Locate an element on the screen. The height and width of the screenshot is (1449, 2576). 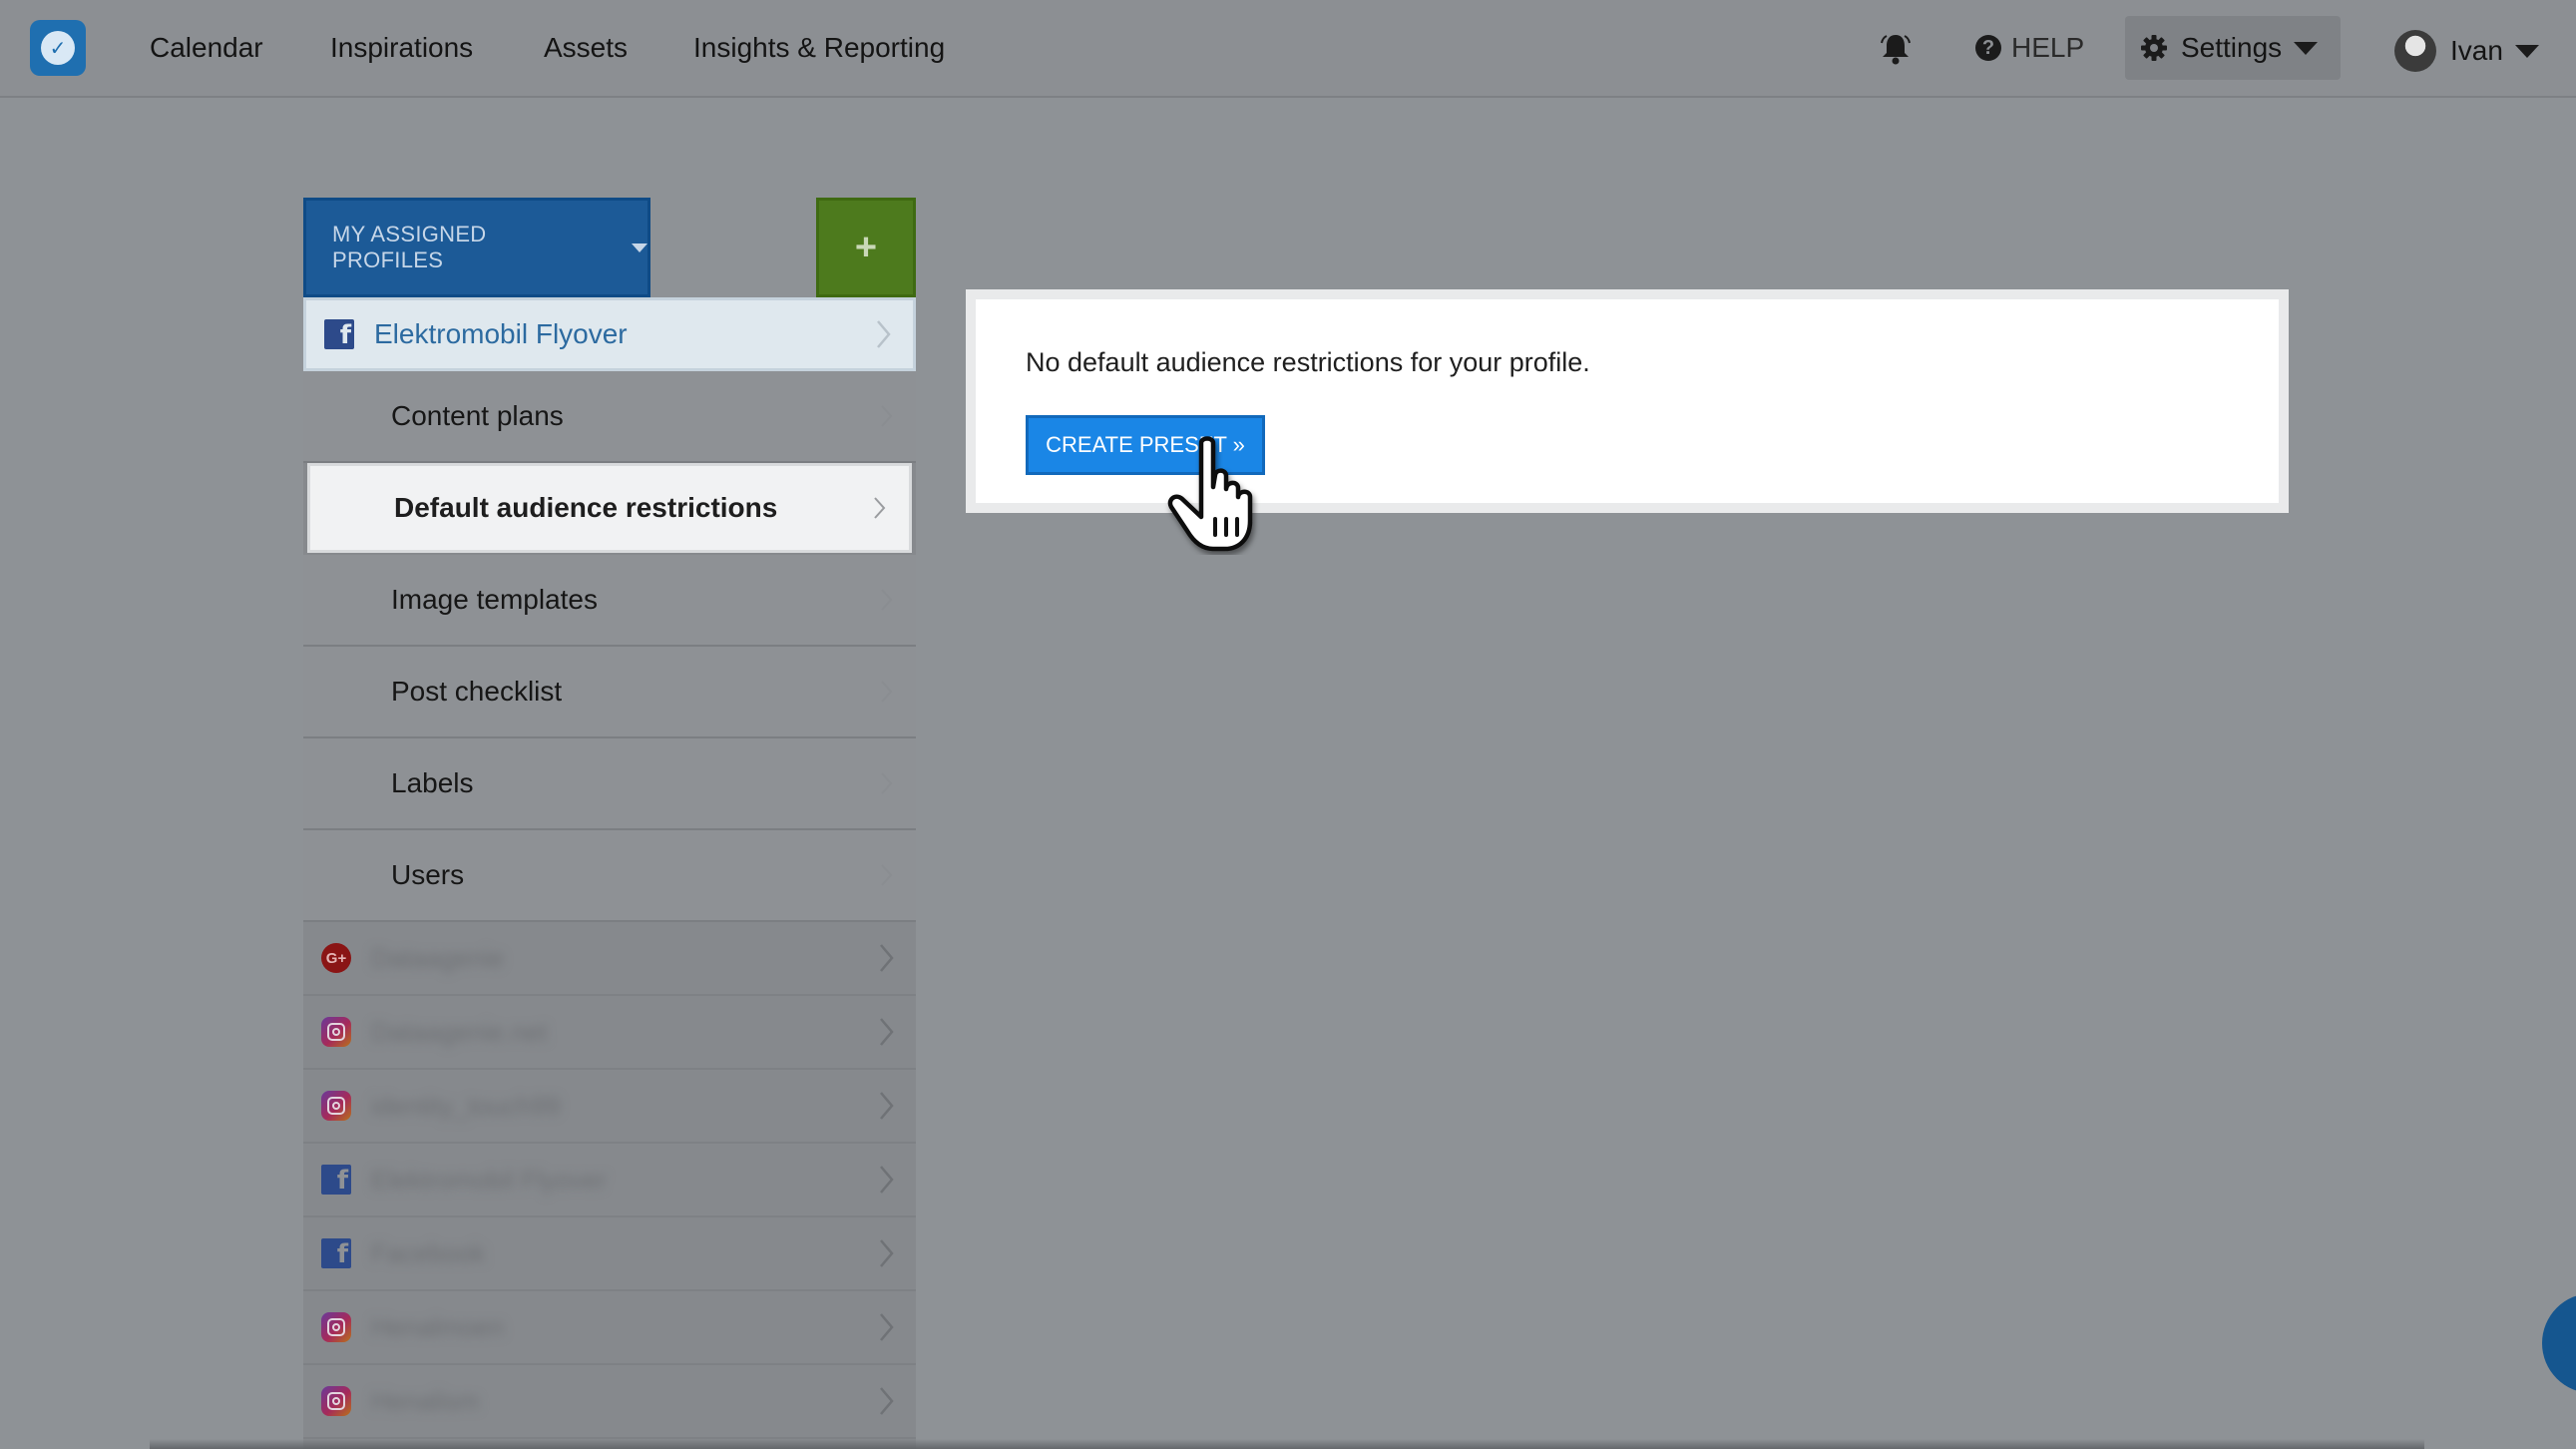
sidebar-item-users: Users is located at coordinates (609, 876).